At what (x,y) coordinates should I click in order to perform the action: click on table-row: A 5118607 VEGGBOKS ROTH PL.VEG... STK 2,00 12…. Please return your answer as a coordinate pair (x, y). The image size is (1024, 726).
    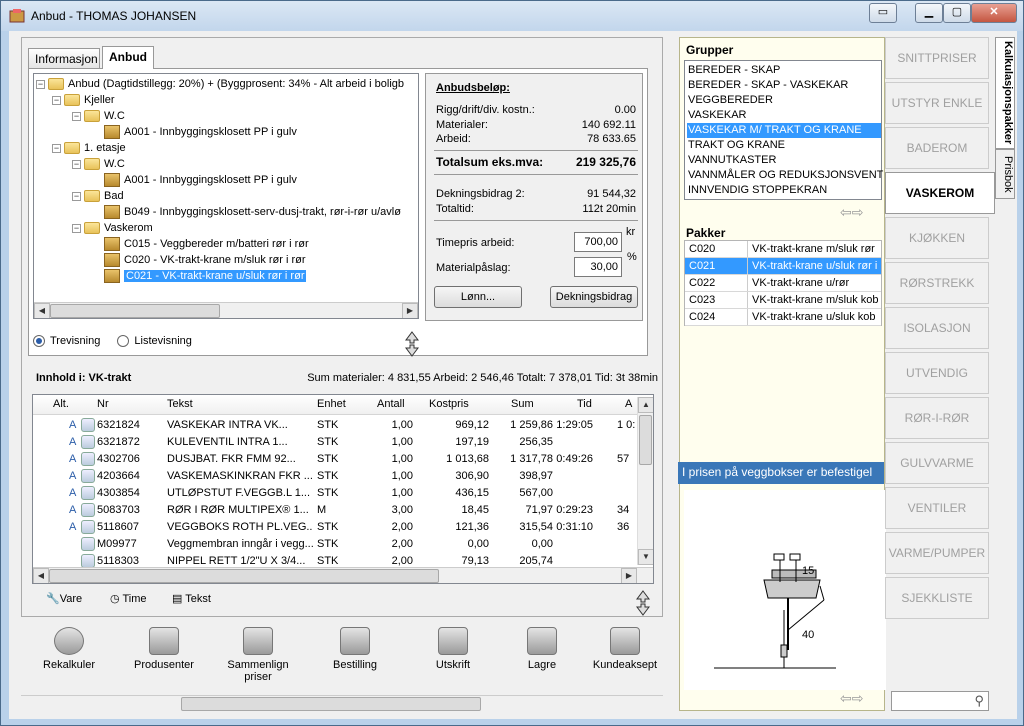
    Looking at the image, I should click on (335, 527).